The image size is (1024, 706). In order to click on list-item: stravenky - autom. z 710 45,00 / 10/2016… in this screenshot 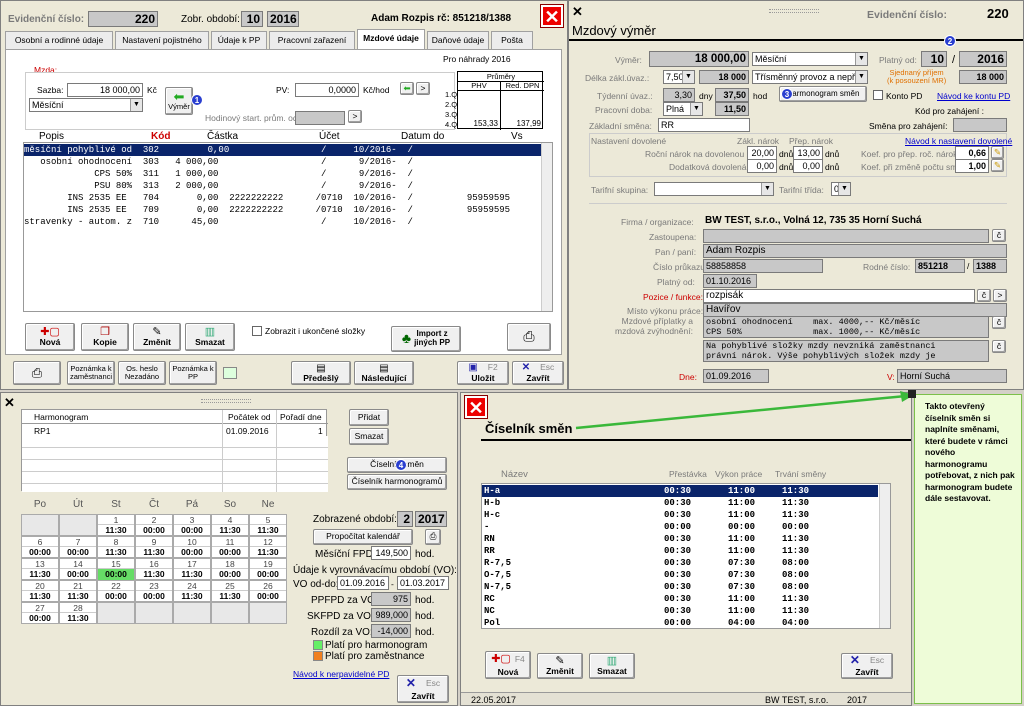, I will do `click(283, 222)`.